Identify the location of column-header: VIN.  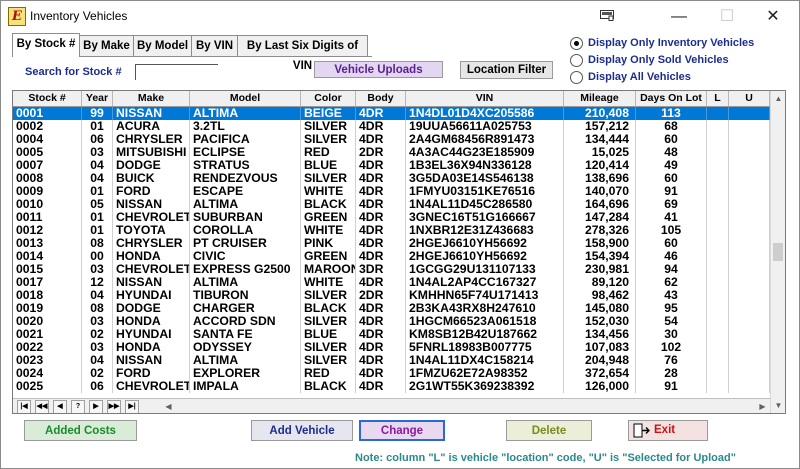
(485, 98).